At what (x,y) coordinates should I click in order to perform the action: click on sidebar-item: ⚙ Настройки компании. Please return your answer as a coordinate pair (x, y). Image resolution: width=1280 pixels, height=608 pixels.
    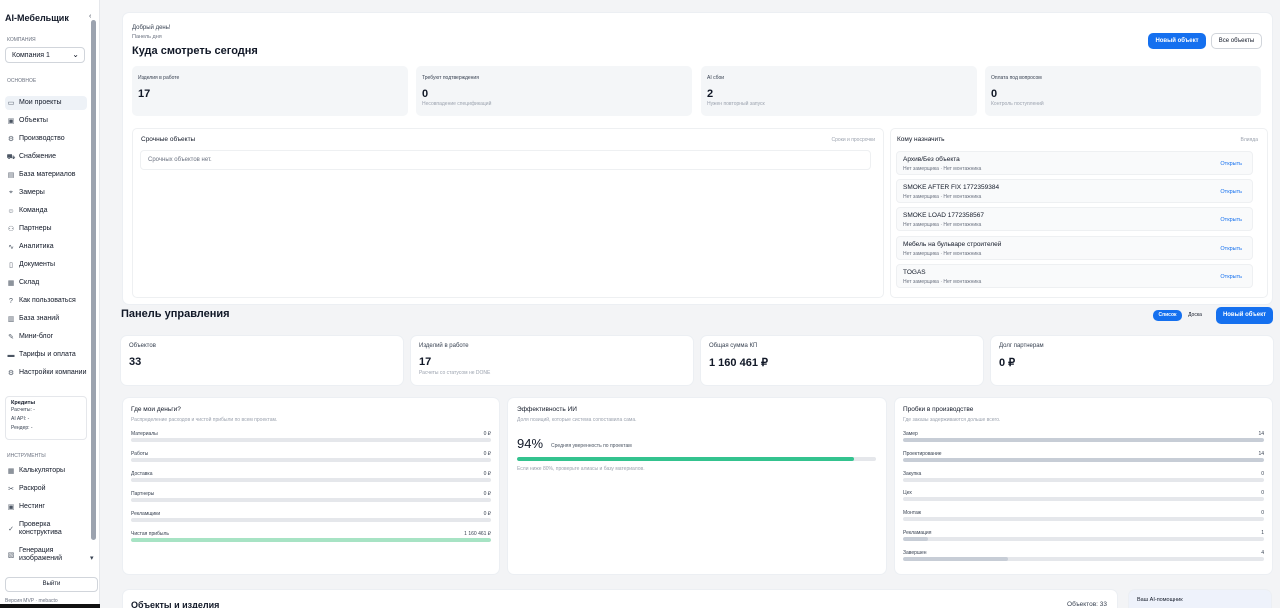
    Looking at the image, I should click on (46, 373).